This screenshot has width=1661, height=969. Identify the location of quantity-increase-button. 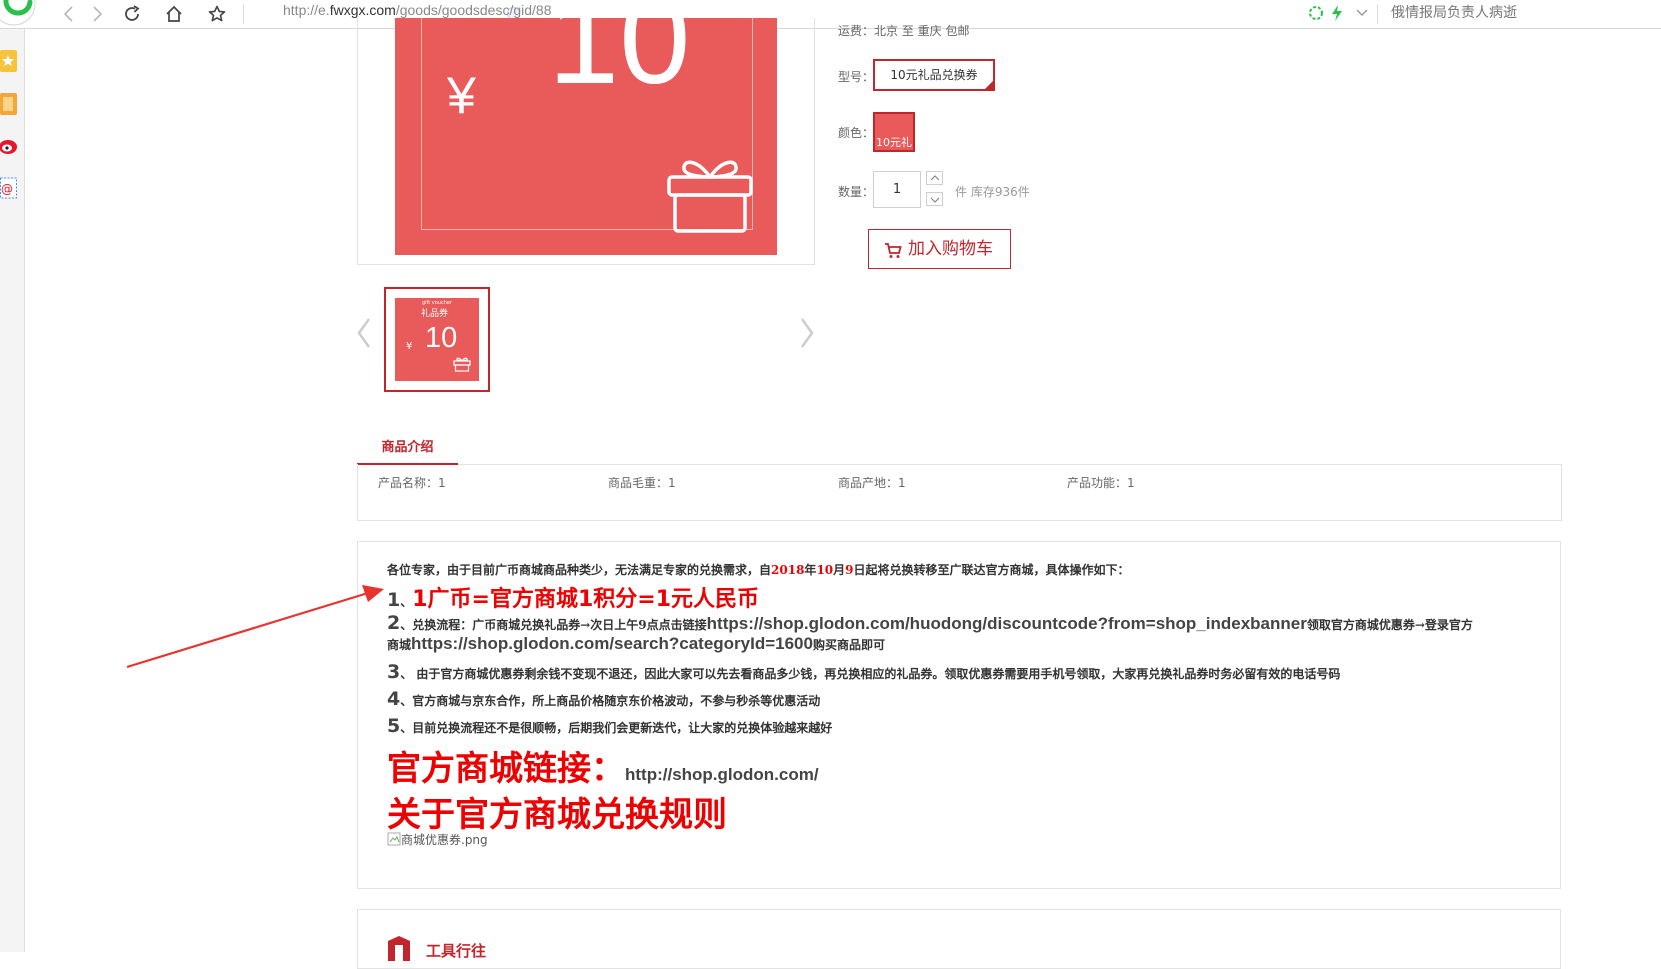
(934, 178).